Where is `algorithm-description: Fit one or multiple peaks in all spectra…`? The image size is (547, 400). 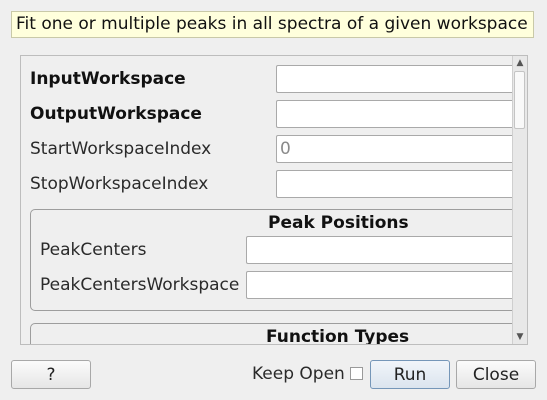
algorithm-description: Fit one or multiple peaks in all spectra… is located at coordinates (272, 24).